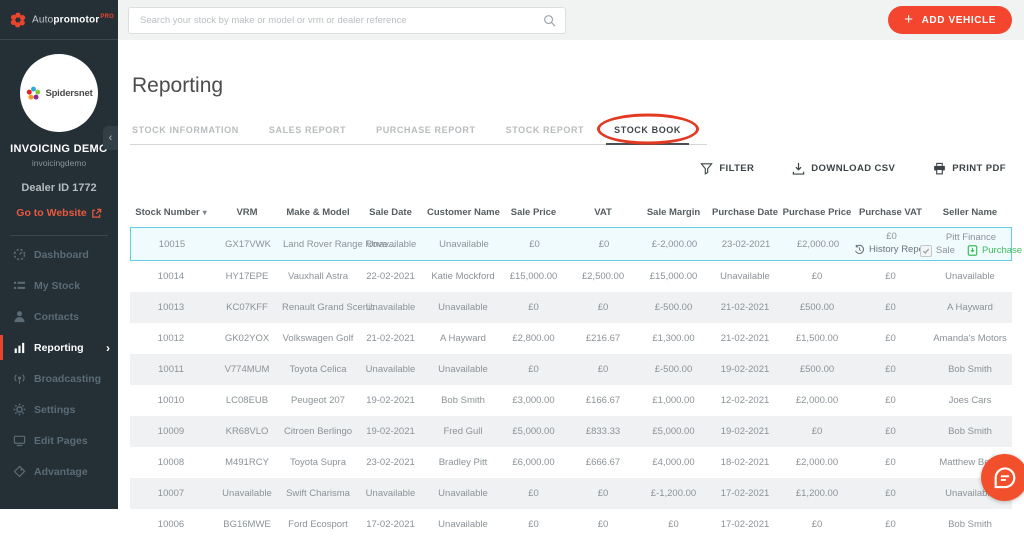 The width and height of the screenshot is (1024, 540). What do you see at coordinates (19, 440) in the screenshot?
I see `edit-pages-icon` at bounding box center [19, 440].